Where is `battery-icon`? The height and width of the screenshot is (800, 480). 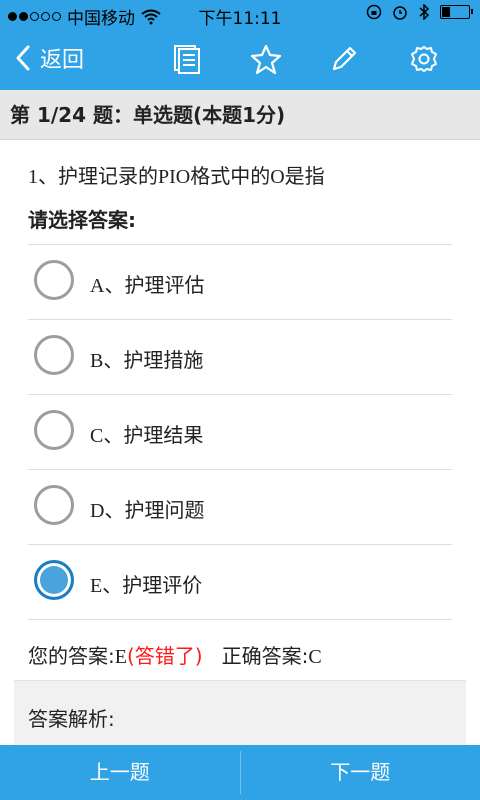 battery-icon is located at coordinates (456, 12).